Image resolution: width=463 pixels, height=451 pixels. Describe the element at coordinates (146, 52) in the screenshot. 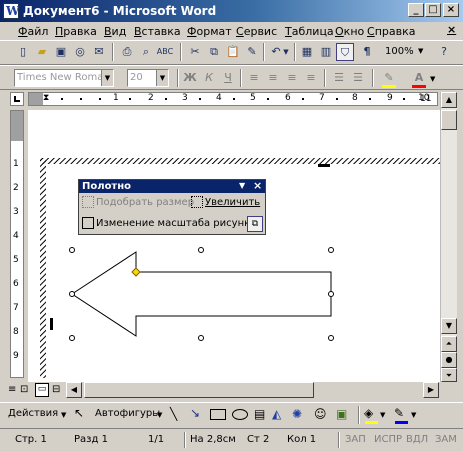

I see `print-preview-icon: ⌕` at that location.